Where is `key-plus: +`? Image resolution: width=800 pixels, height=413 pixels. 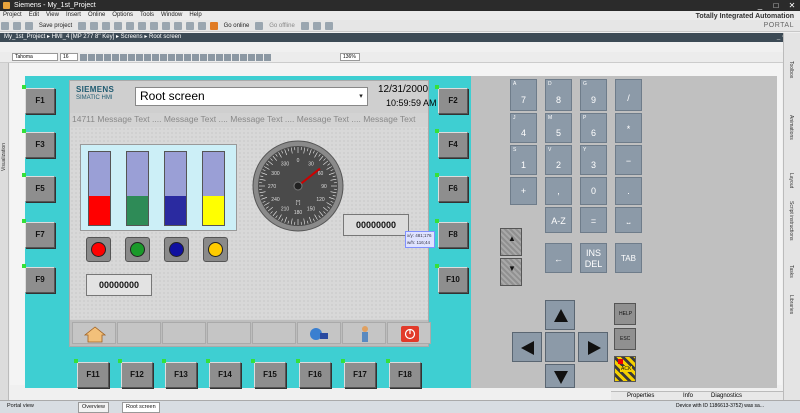 key-plus: + is located at coordinates (523, 191).